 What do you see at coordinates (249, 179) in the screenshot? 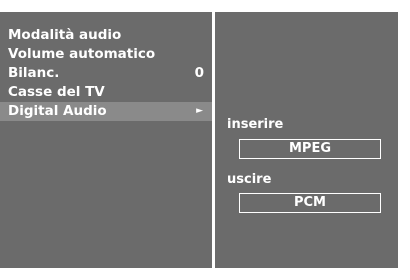
I see `output-label: uscire` at bounding box center [249, 179].